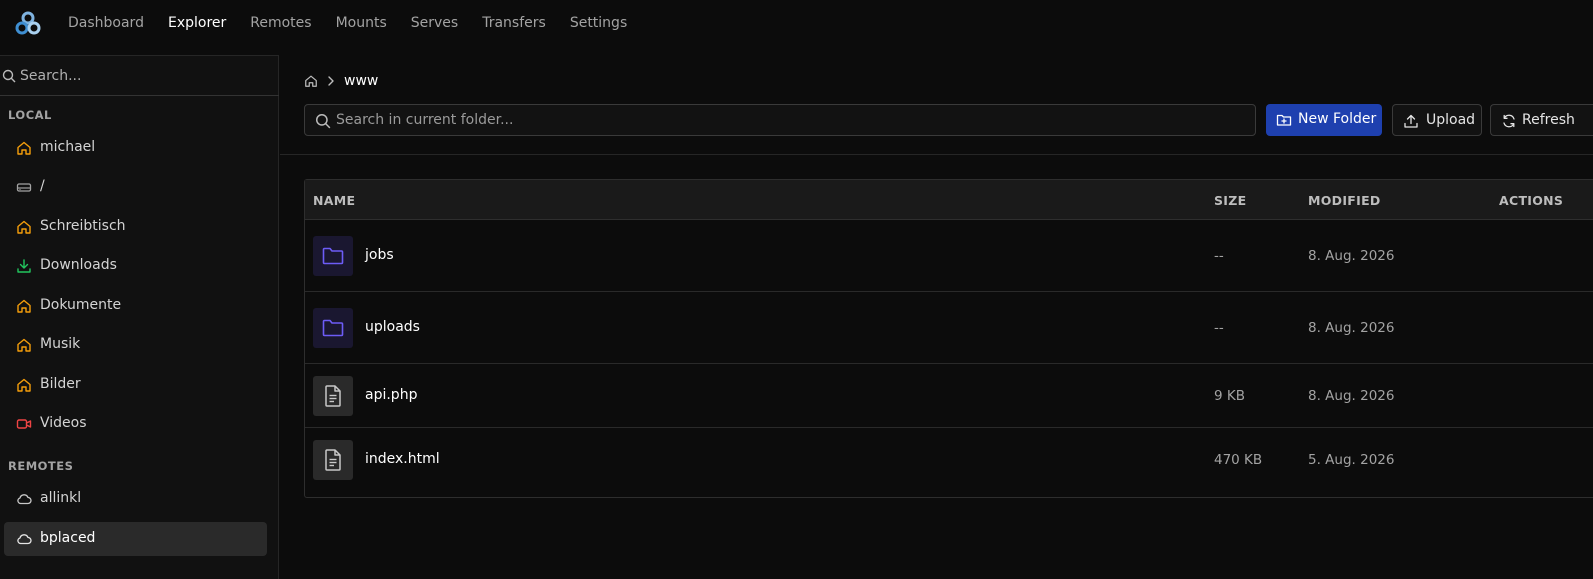  I want to click on file-modified: 5. Aug. 2026, so click(1351, 460).